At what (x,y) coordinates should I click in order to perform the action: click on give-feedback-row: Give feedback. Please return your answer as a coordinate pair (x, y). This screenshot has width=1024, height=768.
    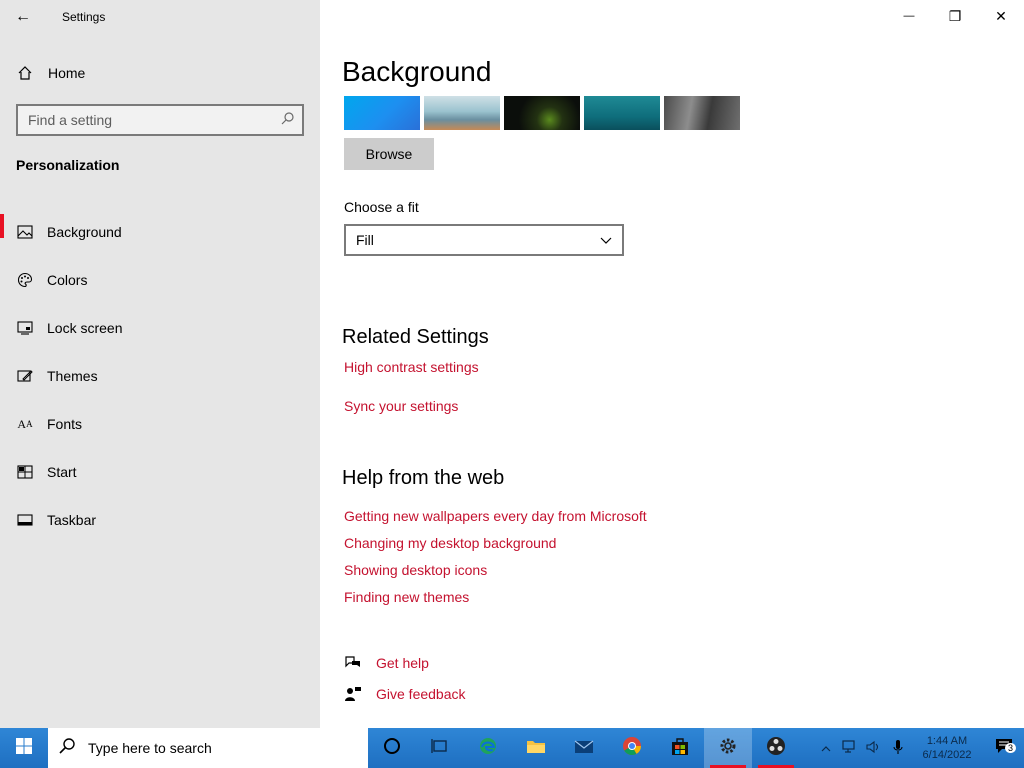
    Looking at the image, I should click on (405, 694).